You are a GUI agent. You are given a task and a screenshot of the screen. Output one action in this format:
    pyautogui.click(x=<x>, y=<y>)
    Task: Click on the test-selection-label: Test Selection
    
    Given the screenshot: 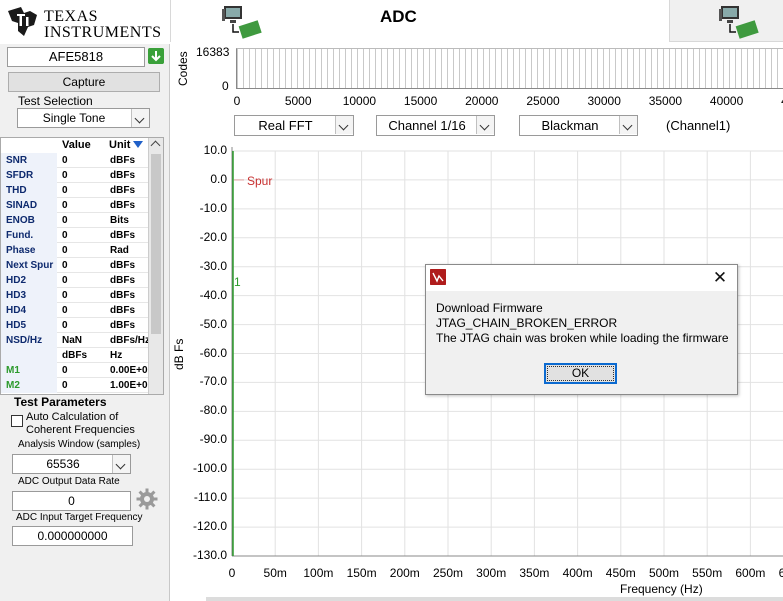 What is the action you would take?
    pyautogui.click(x=55, y=101)
    